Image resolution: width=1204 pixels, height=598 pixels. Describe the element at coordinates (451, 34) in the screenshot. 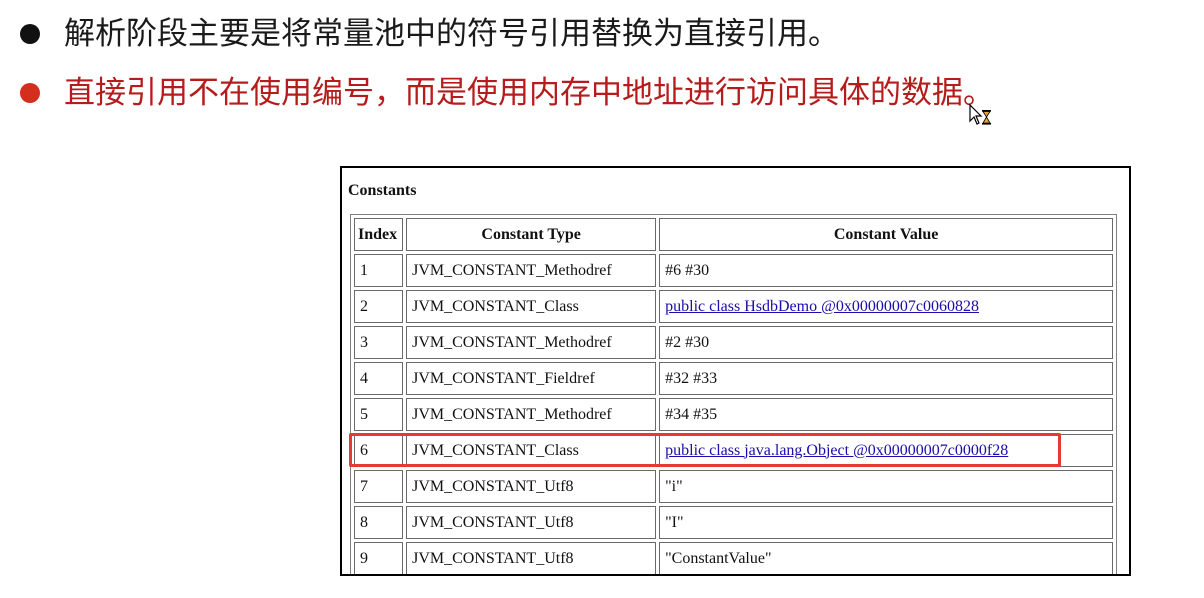

I see `bullet-text: 解析阶段主要是将常量池中的符号引用替换为直接引用。` at that location.